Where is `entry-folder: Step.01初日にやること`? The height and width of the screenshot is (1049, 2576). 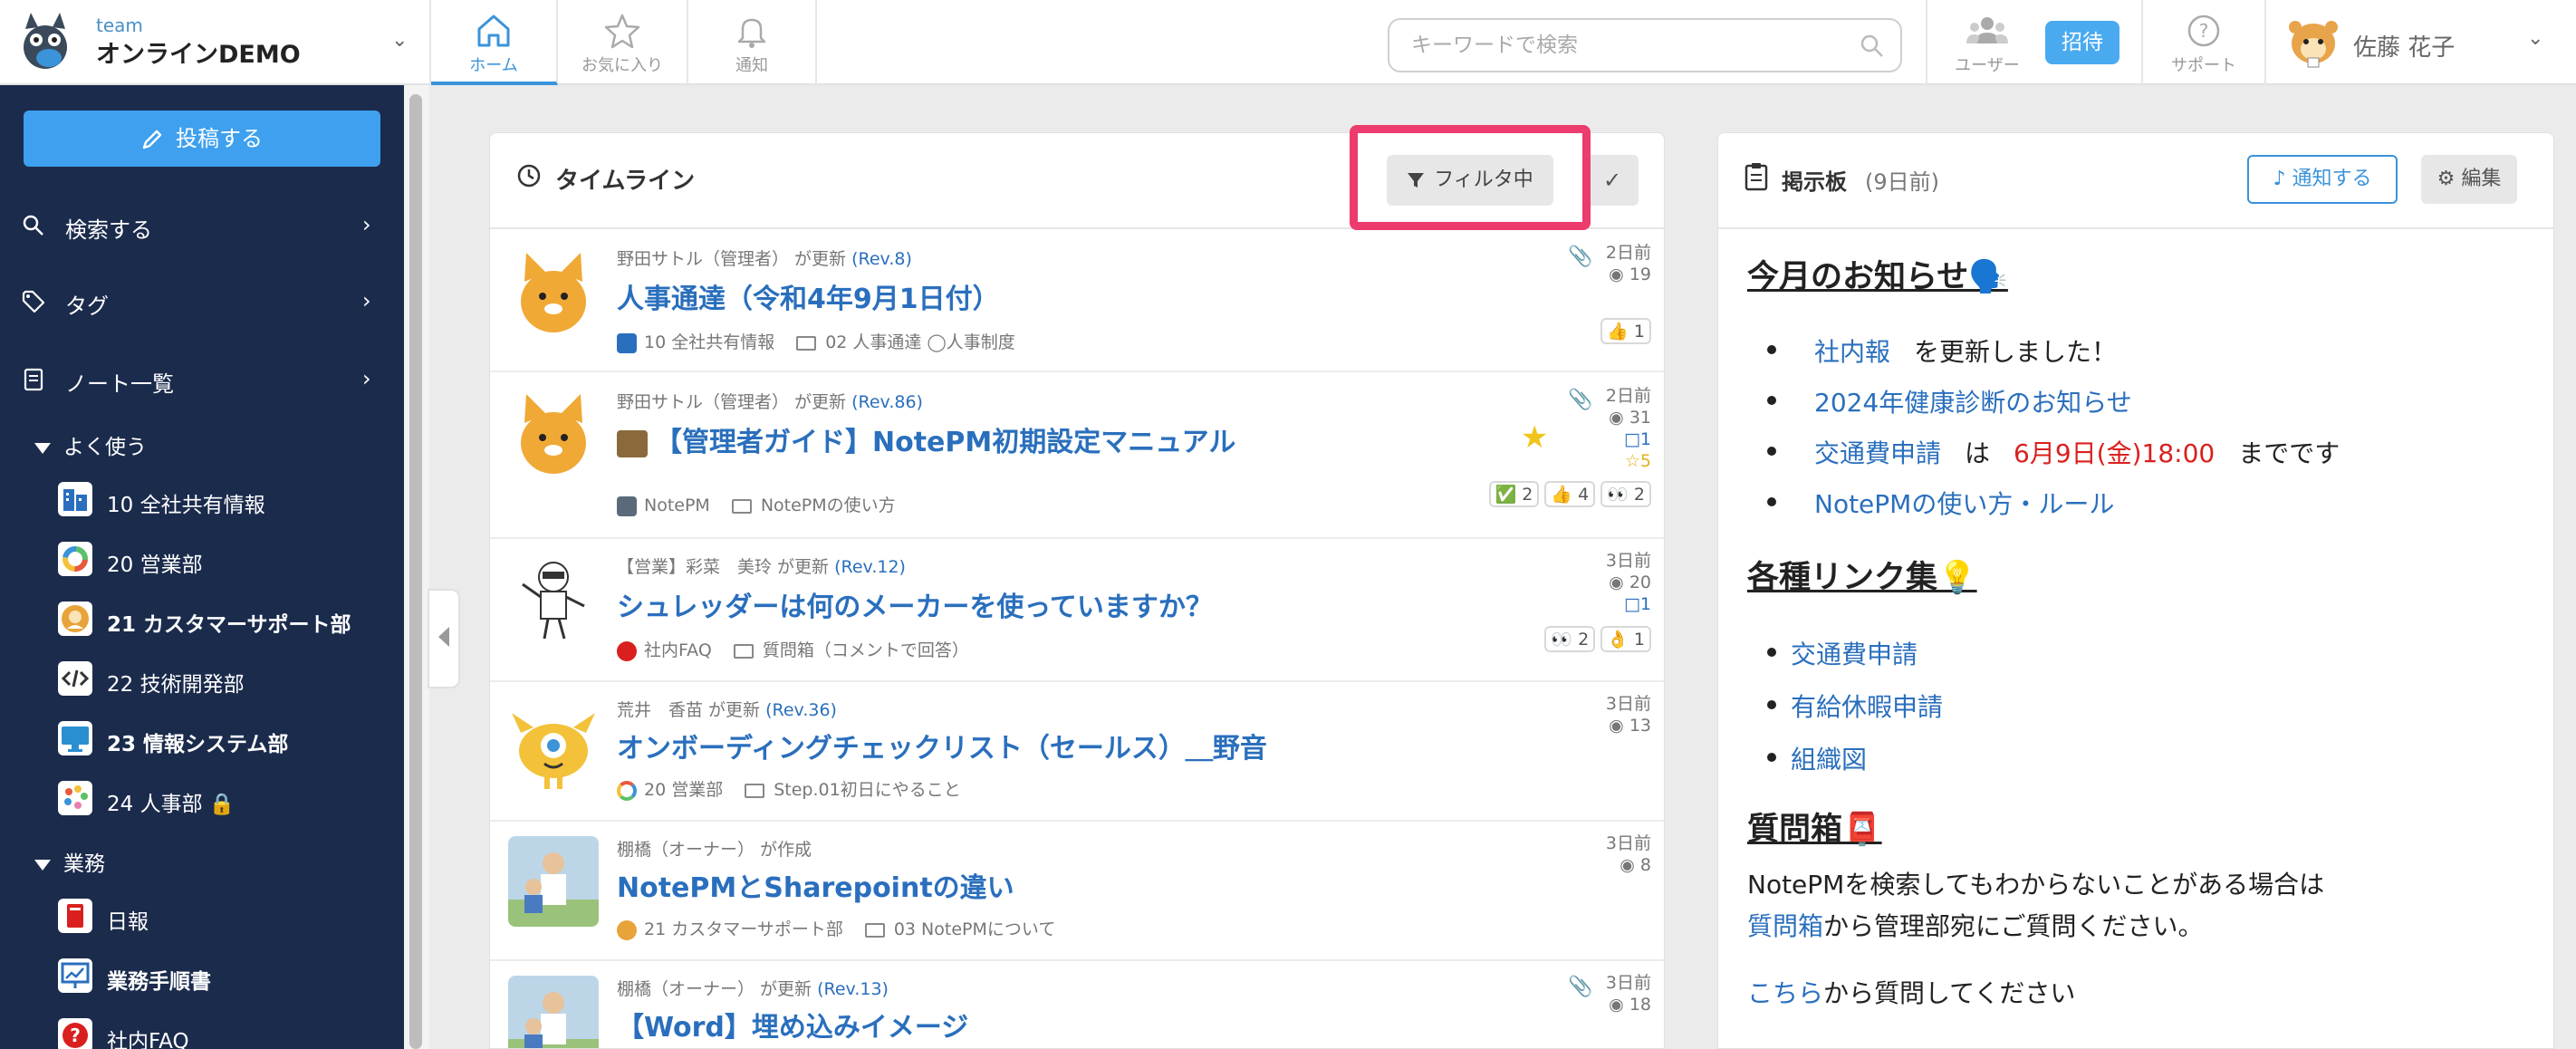
entry-folder: Step.01初日にやること is located at coordinates (867, 790).